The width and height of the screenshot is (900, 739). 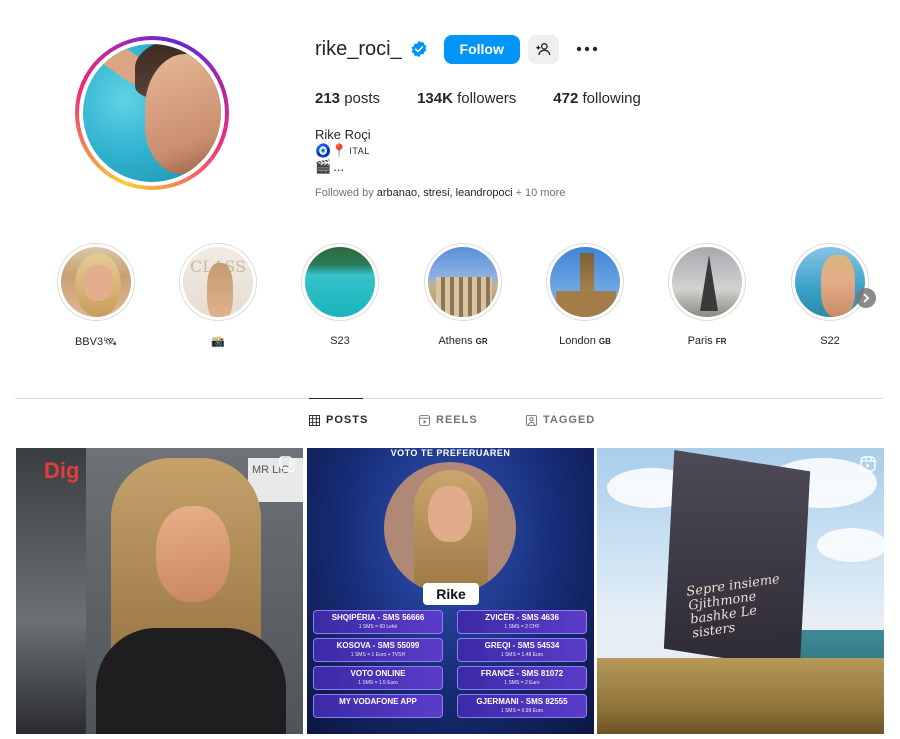 What do you see at coordinates (455, 341) in the screenshot?
I see `highlight-label: Athens` at bounding box center [455, 341].